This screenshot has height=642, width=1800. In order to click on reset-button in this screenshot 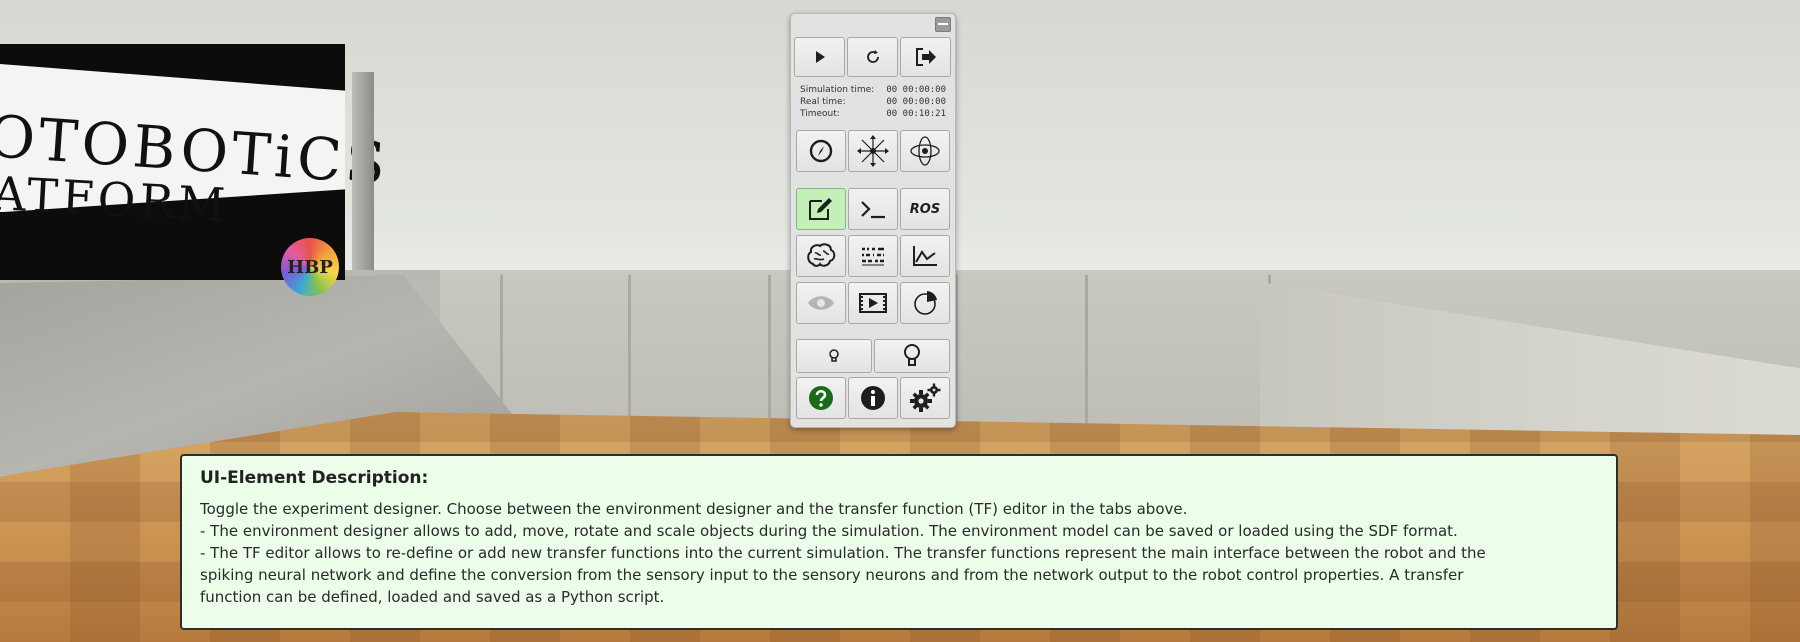, I will do `click(872, 57)`.